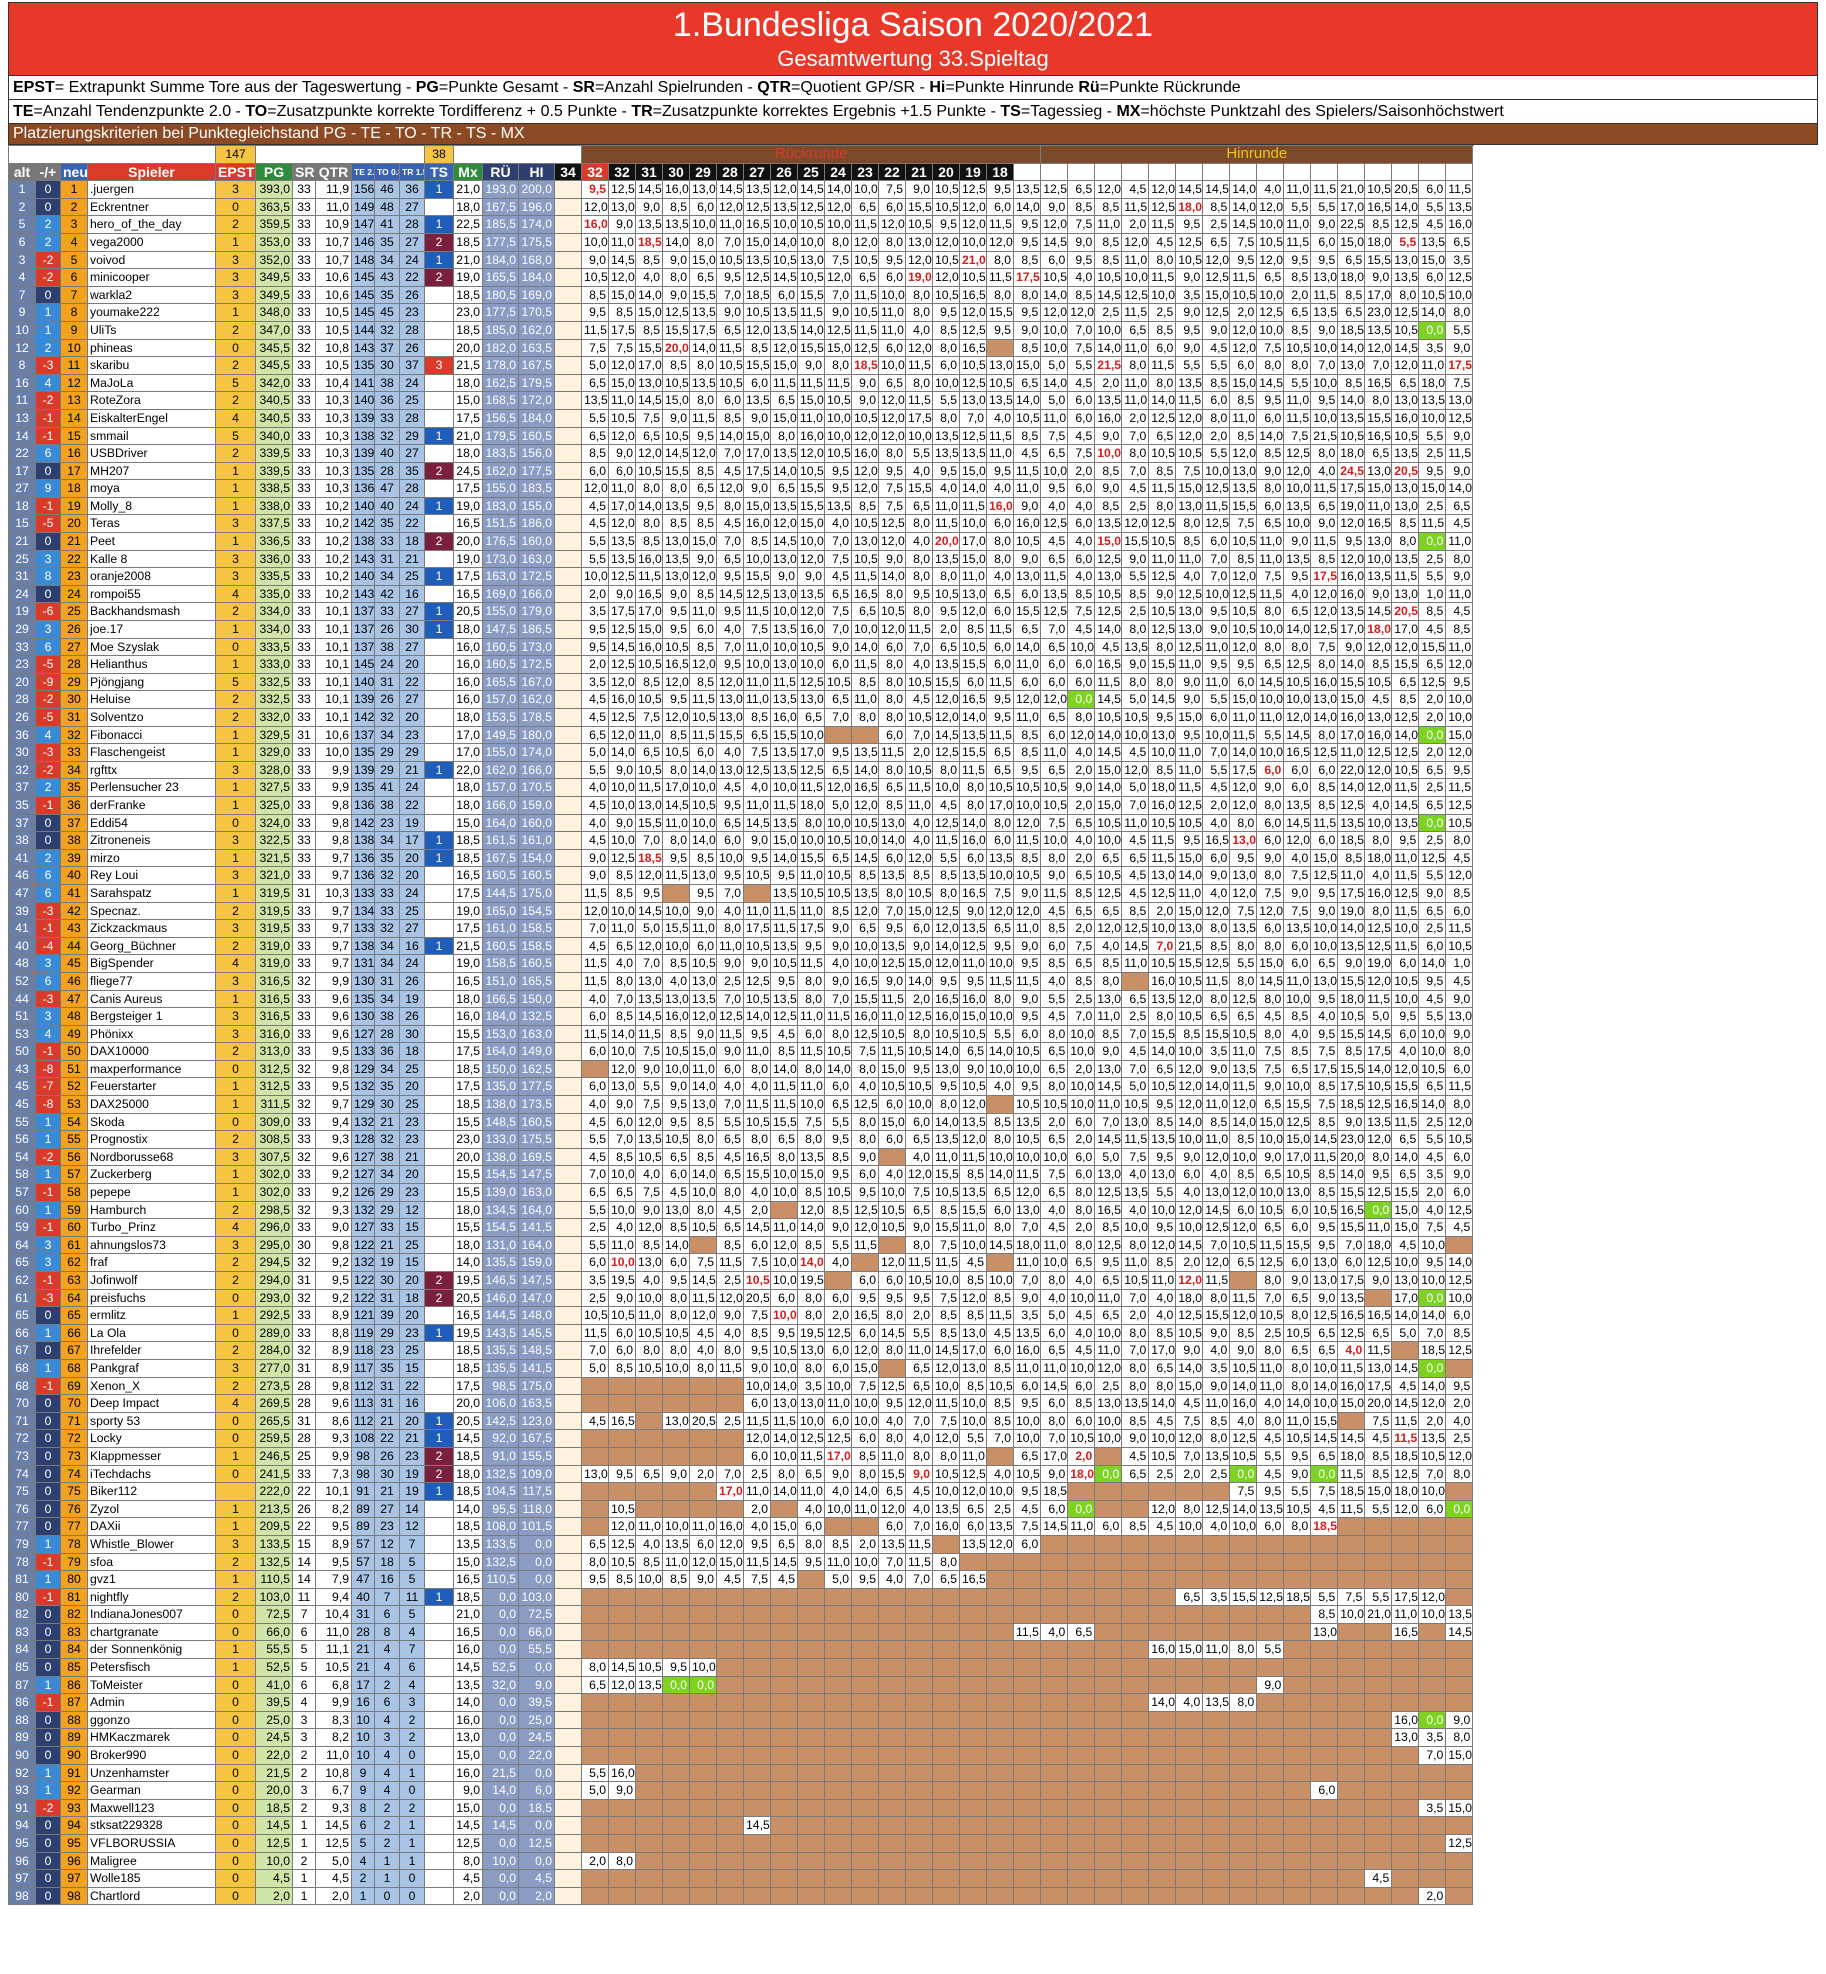 The width and height of the screenshot is (1826, 1974). What do you see at coordinates (387, 488) in the screenshot?
I see `to-value: 47` at bounding box center [387, 488].